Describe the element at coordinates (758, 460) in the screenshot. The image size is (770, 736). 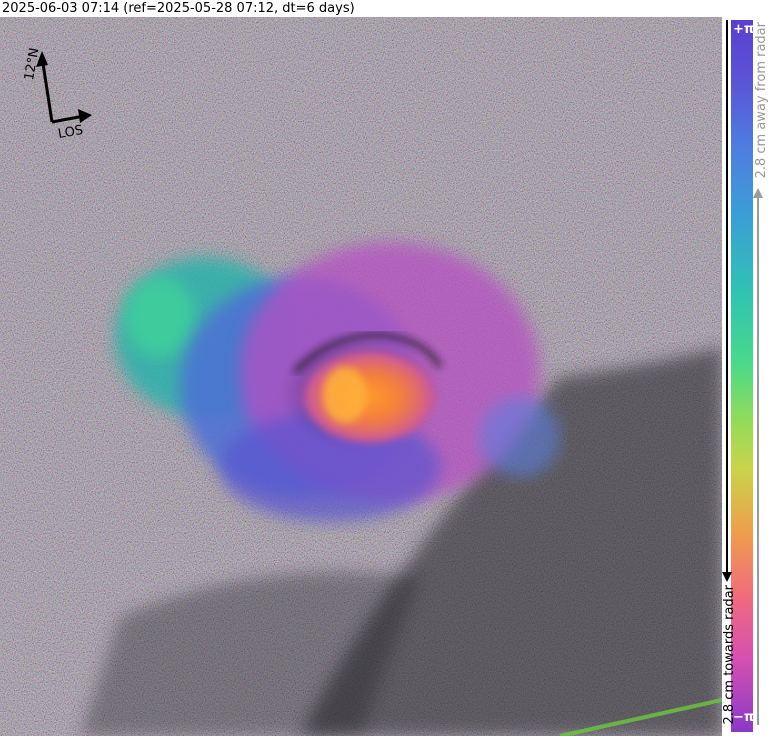
I see `away-indicator-line` at that location.